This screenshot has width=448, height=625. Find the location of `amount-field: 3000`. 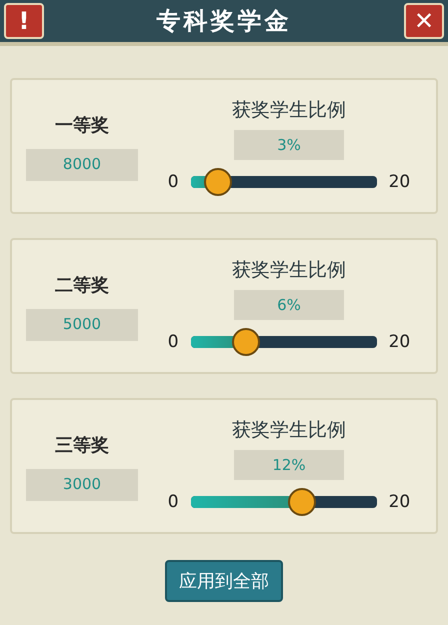

amount-field: 3000 is located at coordinates (82, 484).